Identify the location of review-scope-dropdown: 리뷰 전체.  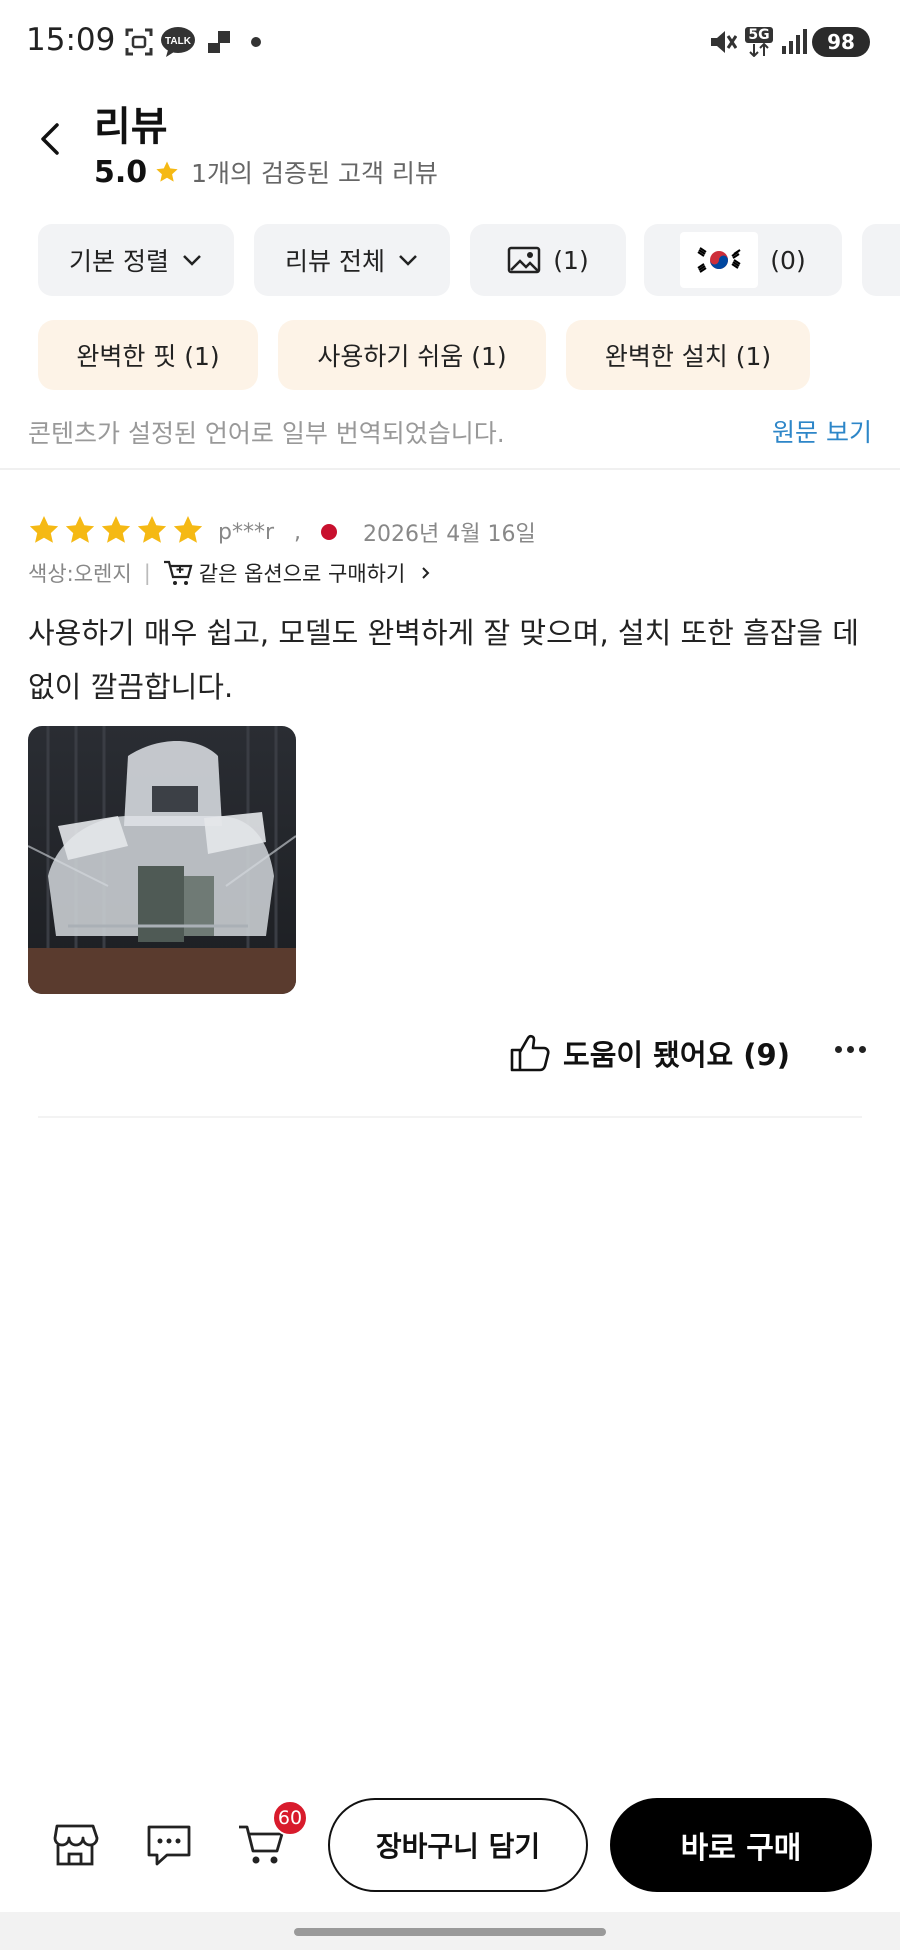
(352, 260).